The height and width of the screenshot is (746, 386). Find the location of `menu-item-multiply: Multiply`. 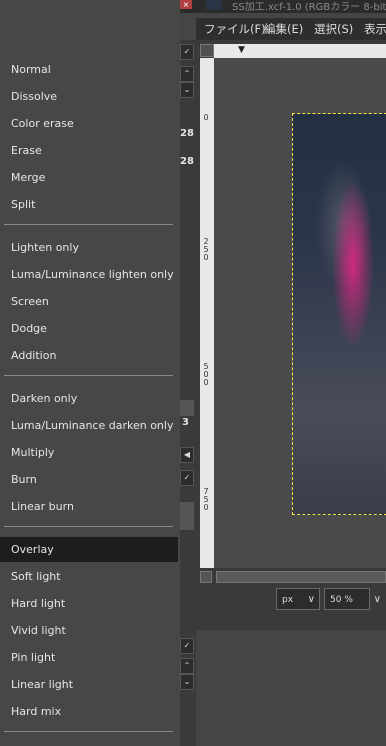

menu-item-multiply: Multiply is located at coordinates (89, 452).